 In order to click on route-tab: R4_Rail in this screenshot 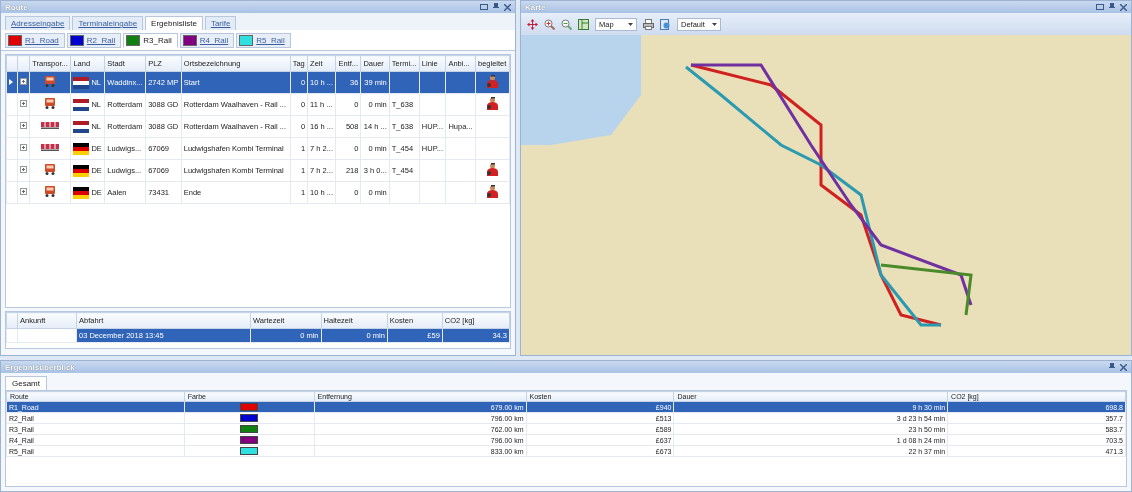, I will do `click(207, 40)`.